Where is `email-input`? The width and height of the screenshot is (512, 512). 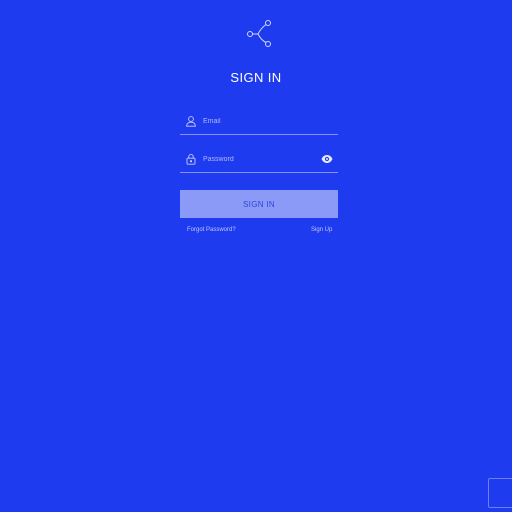 email-input is located at coordinates (270, 121).